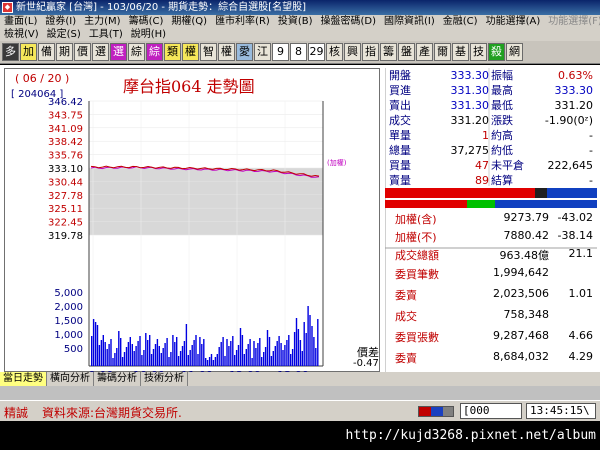  I want to click on connection-indicator-icon, so click(436, 411).